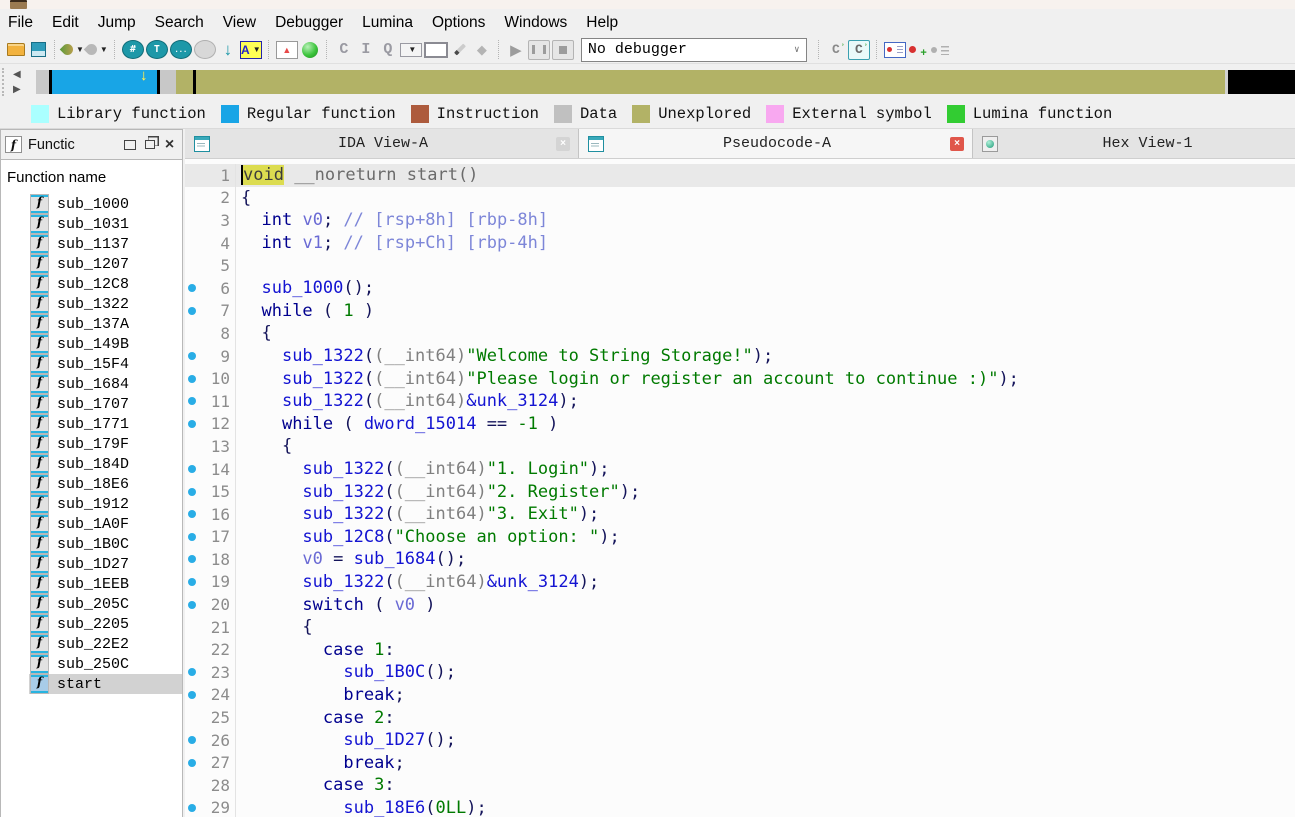  What do you see at coordinates (105, 304) in the screenshot?
I see `function-list-item: f sub_1322` at bounding box center [105, 304].